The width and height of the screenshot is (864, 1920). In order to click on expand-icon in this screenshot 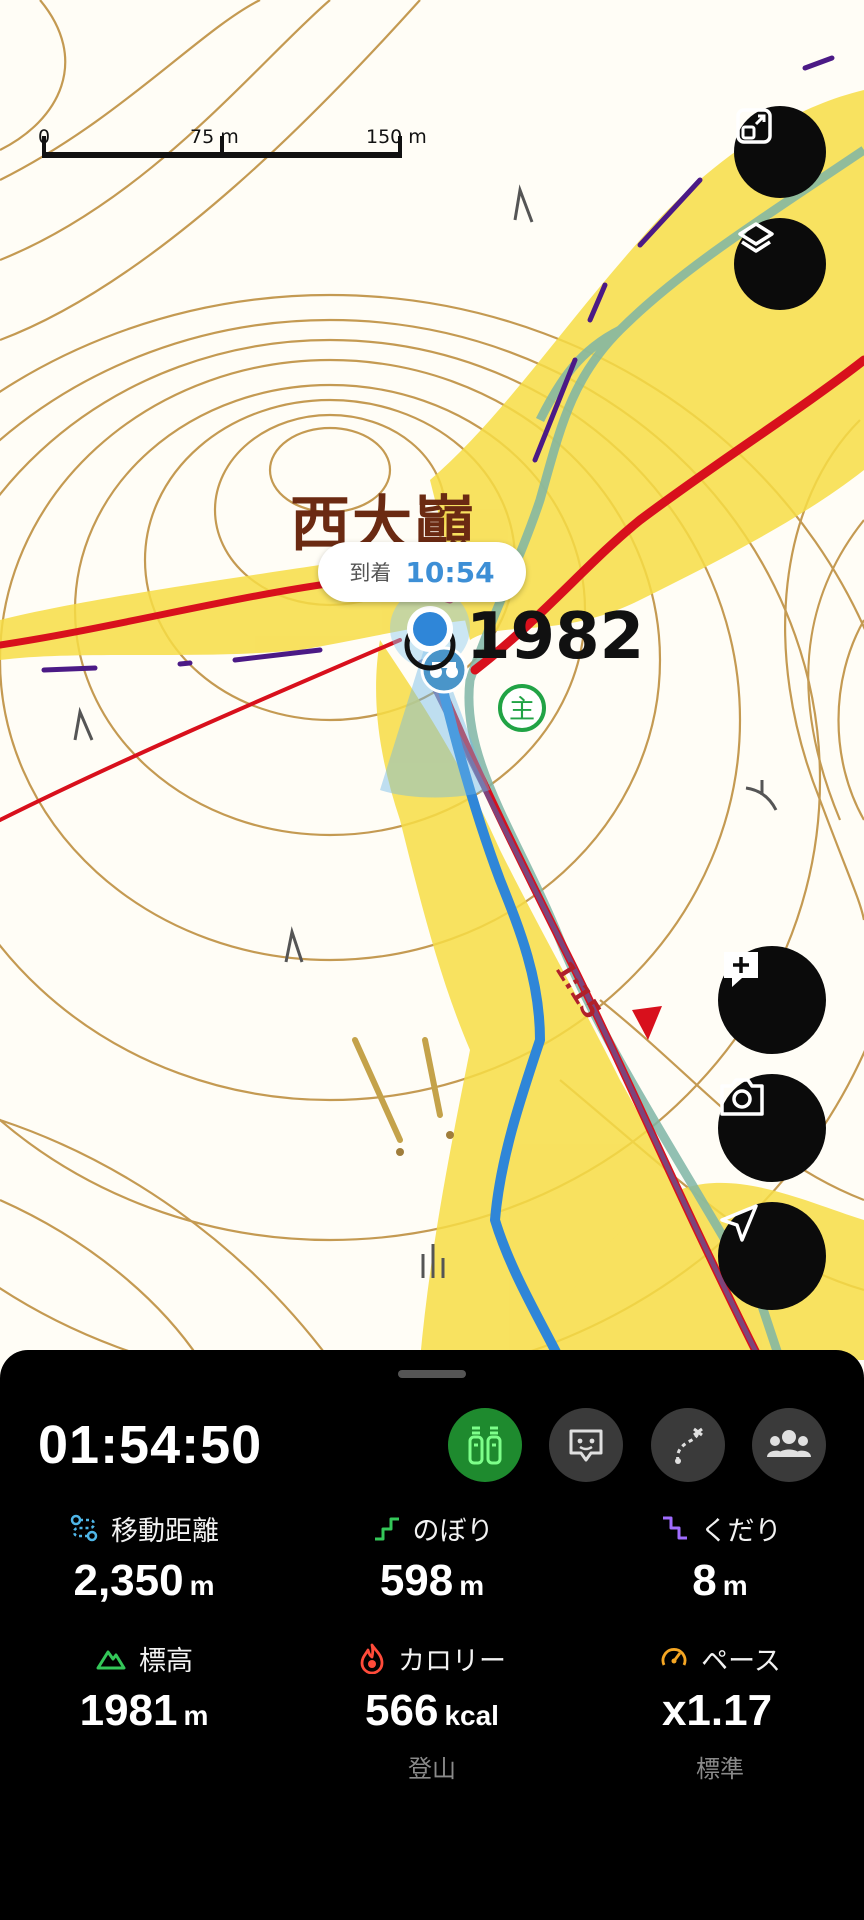, I will do `click(754, 126)`.